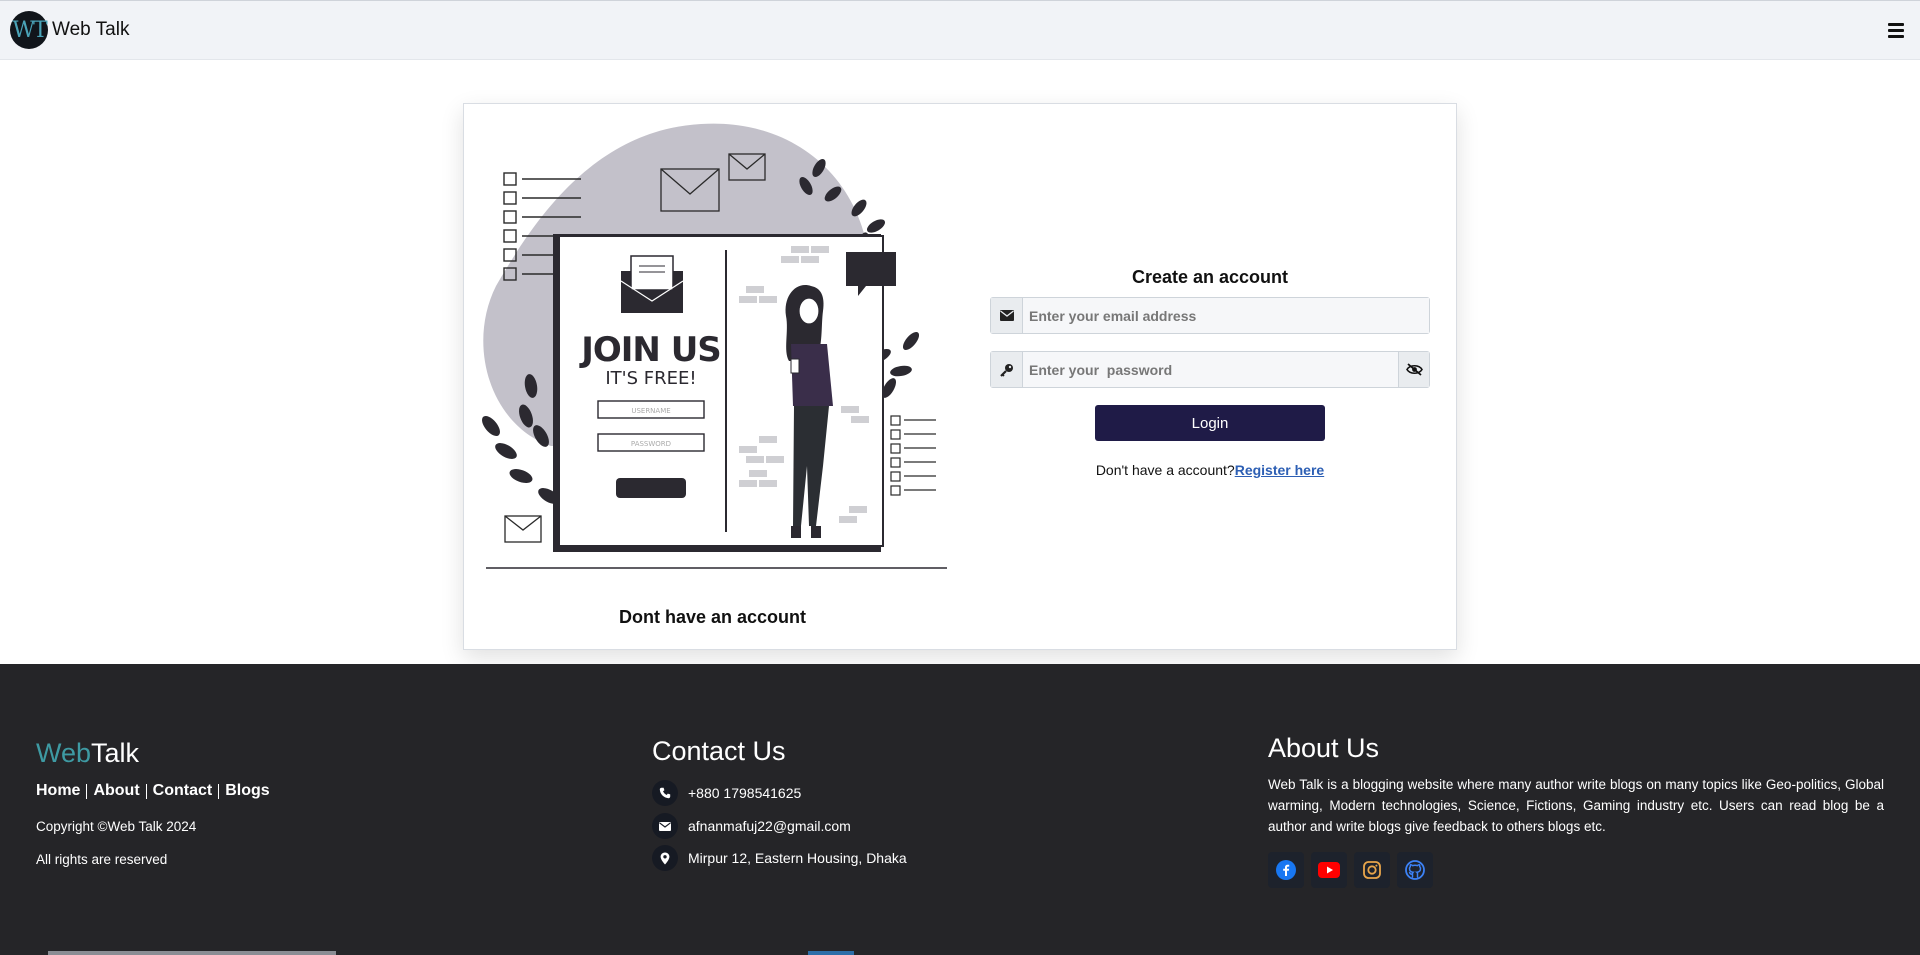 This screenshot has height=955, width=1920. What do you see at coordinates (1372, 870) in the screenshot?
I see `instagram-icon` at bounding box center [1372, 870].